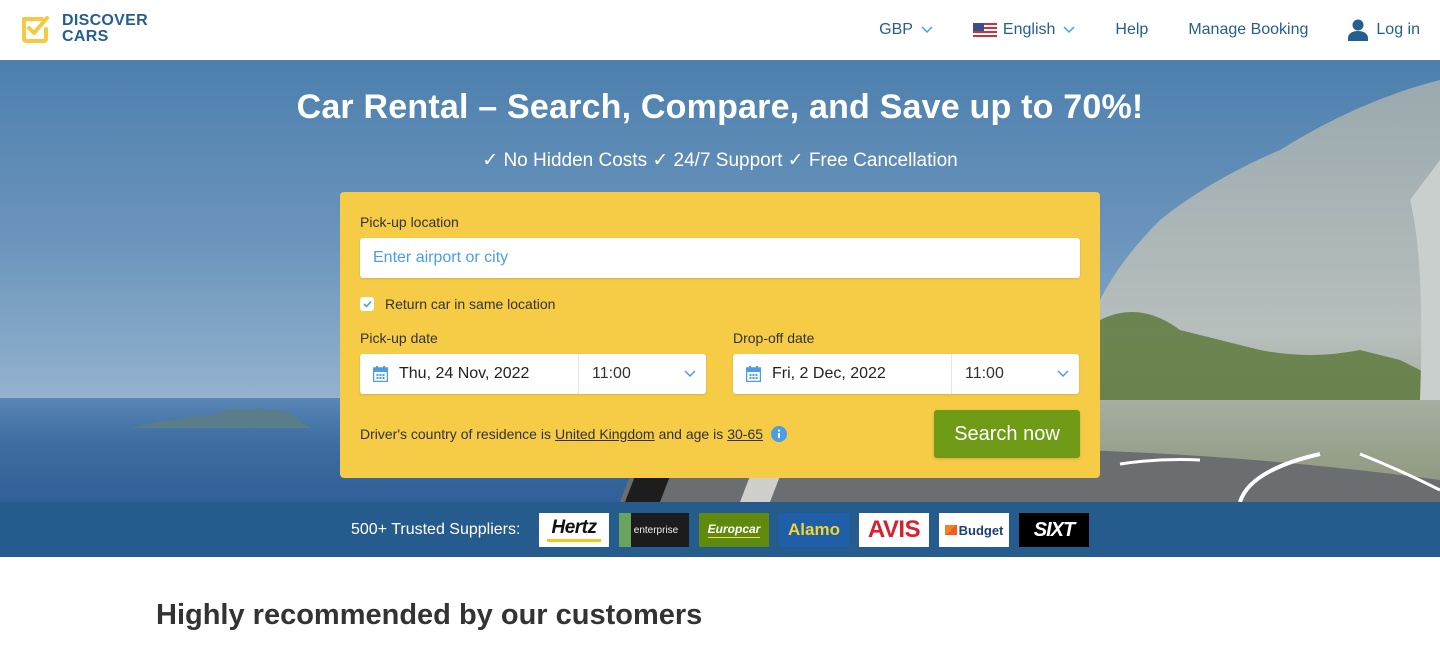  I want to click on info-icon, so click(779, 434).